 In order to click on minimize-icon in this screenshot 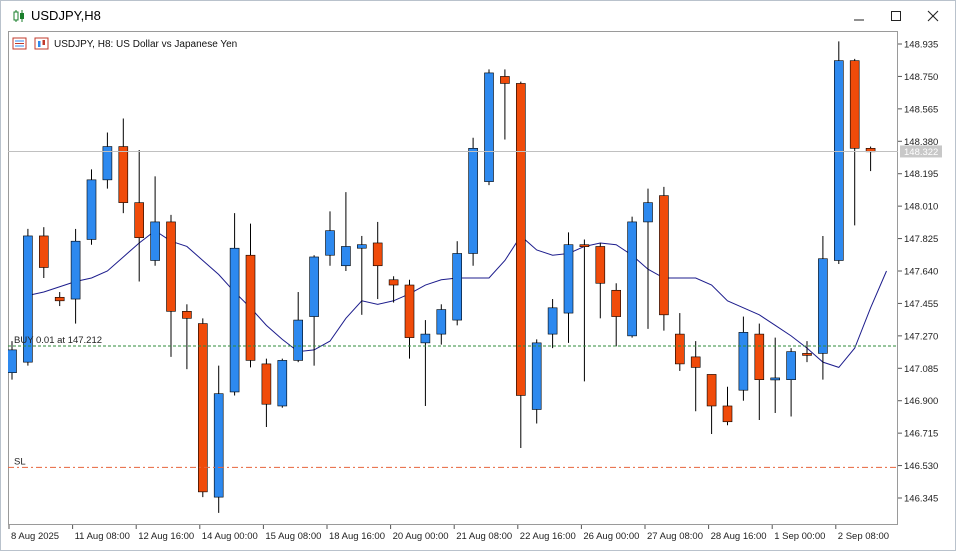, I will do `click(859, 20)`.